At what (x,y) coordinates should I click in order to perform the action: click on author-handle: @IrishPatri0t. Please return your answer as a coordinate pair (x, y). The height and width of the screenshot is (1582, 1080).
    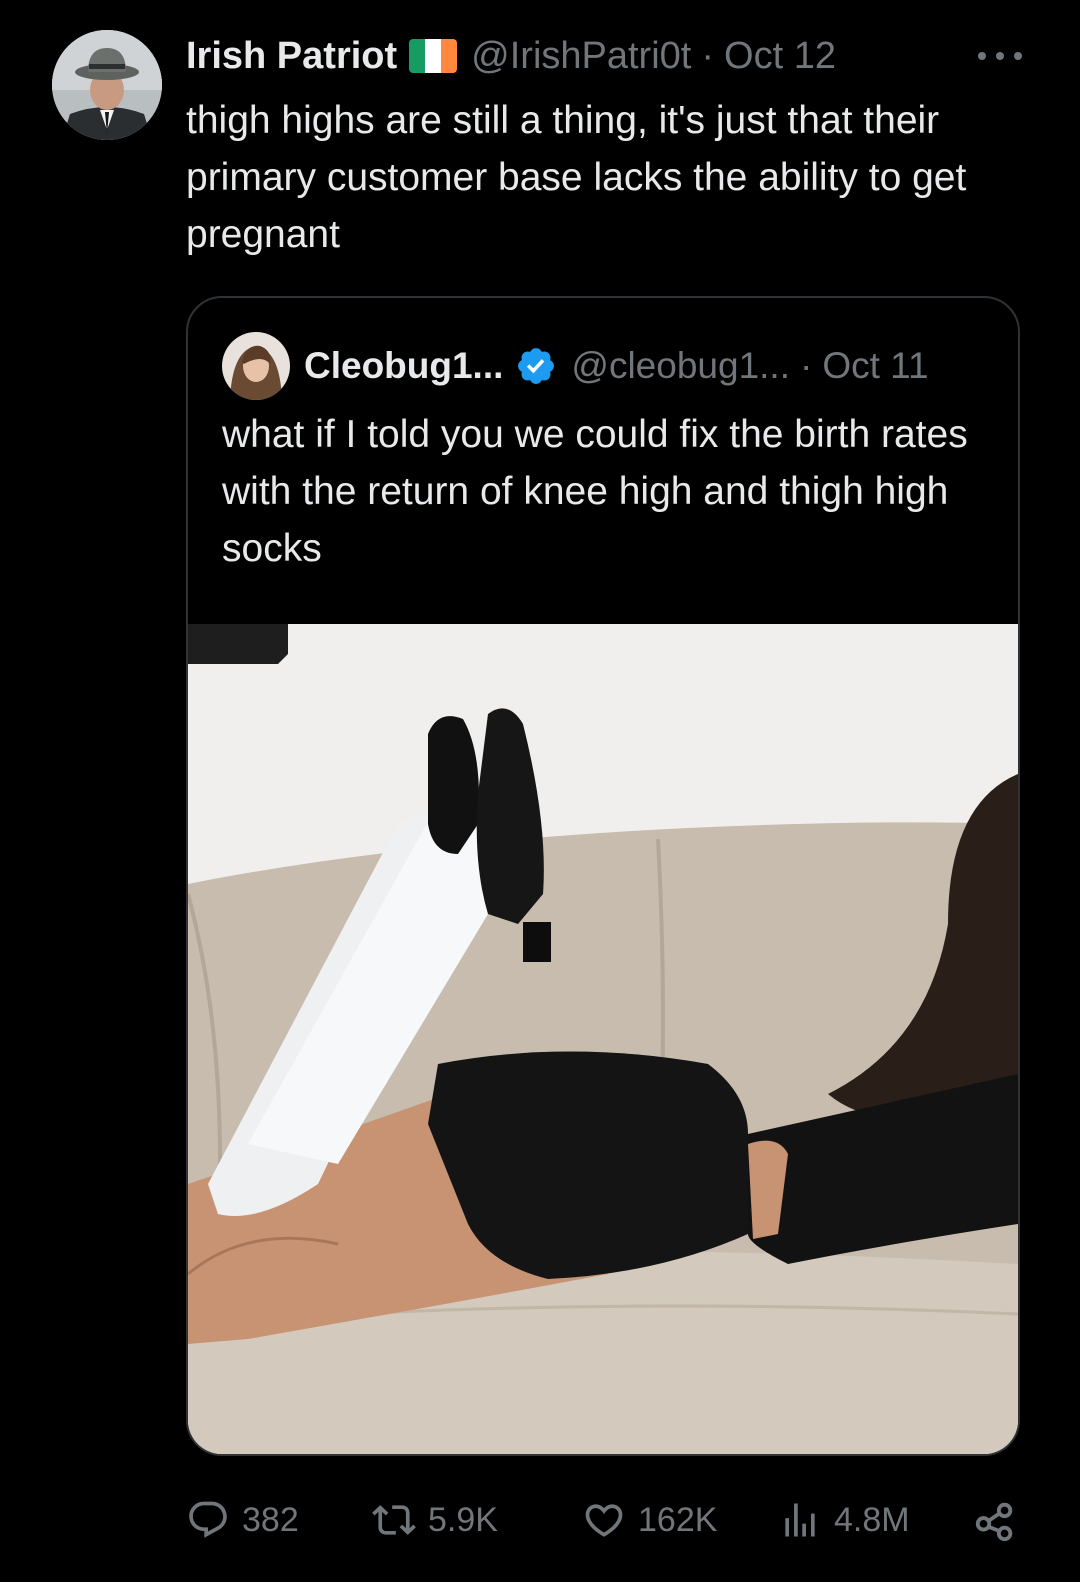
    Looking at the image, I should click on (581, 56).